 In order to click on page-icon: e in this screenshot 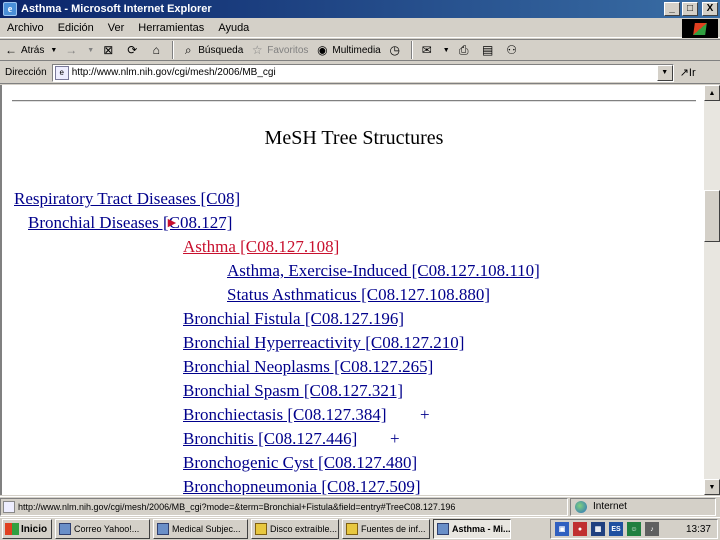, I will do `click(61, 72)`.